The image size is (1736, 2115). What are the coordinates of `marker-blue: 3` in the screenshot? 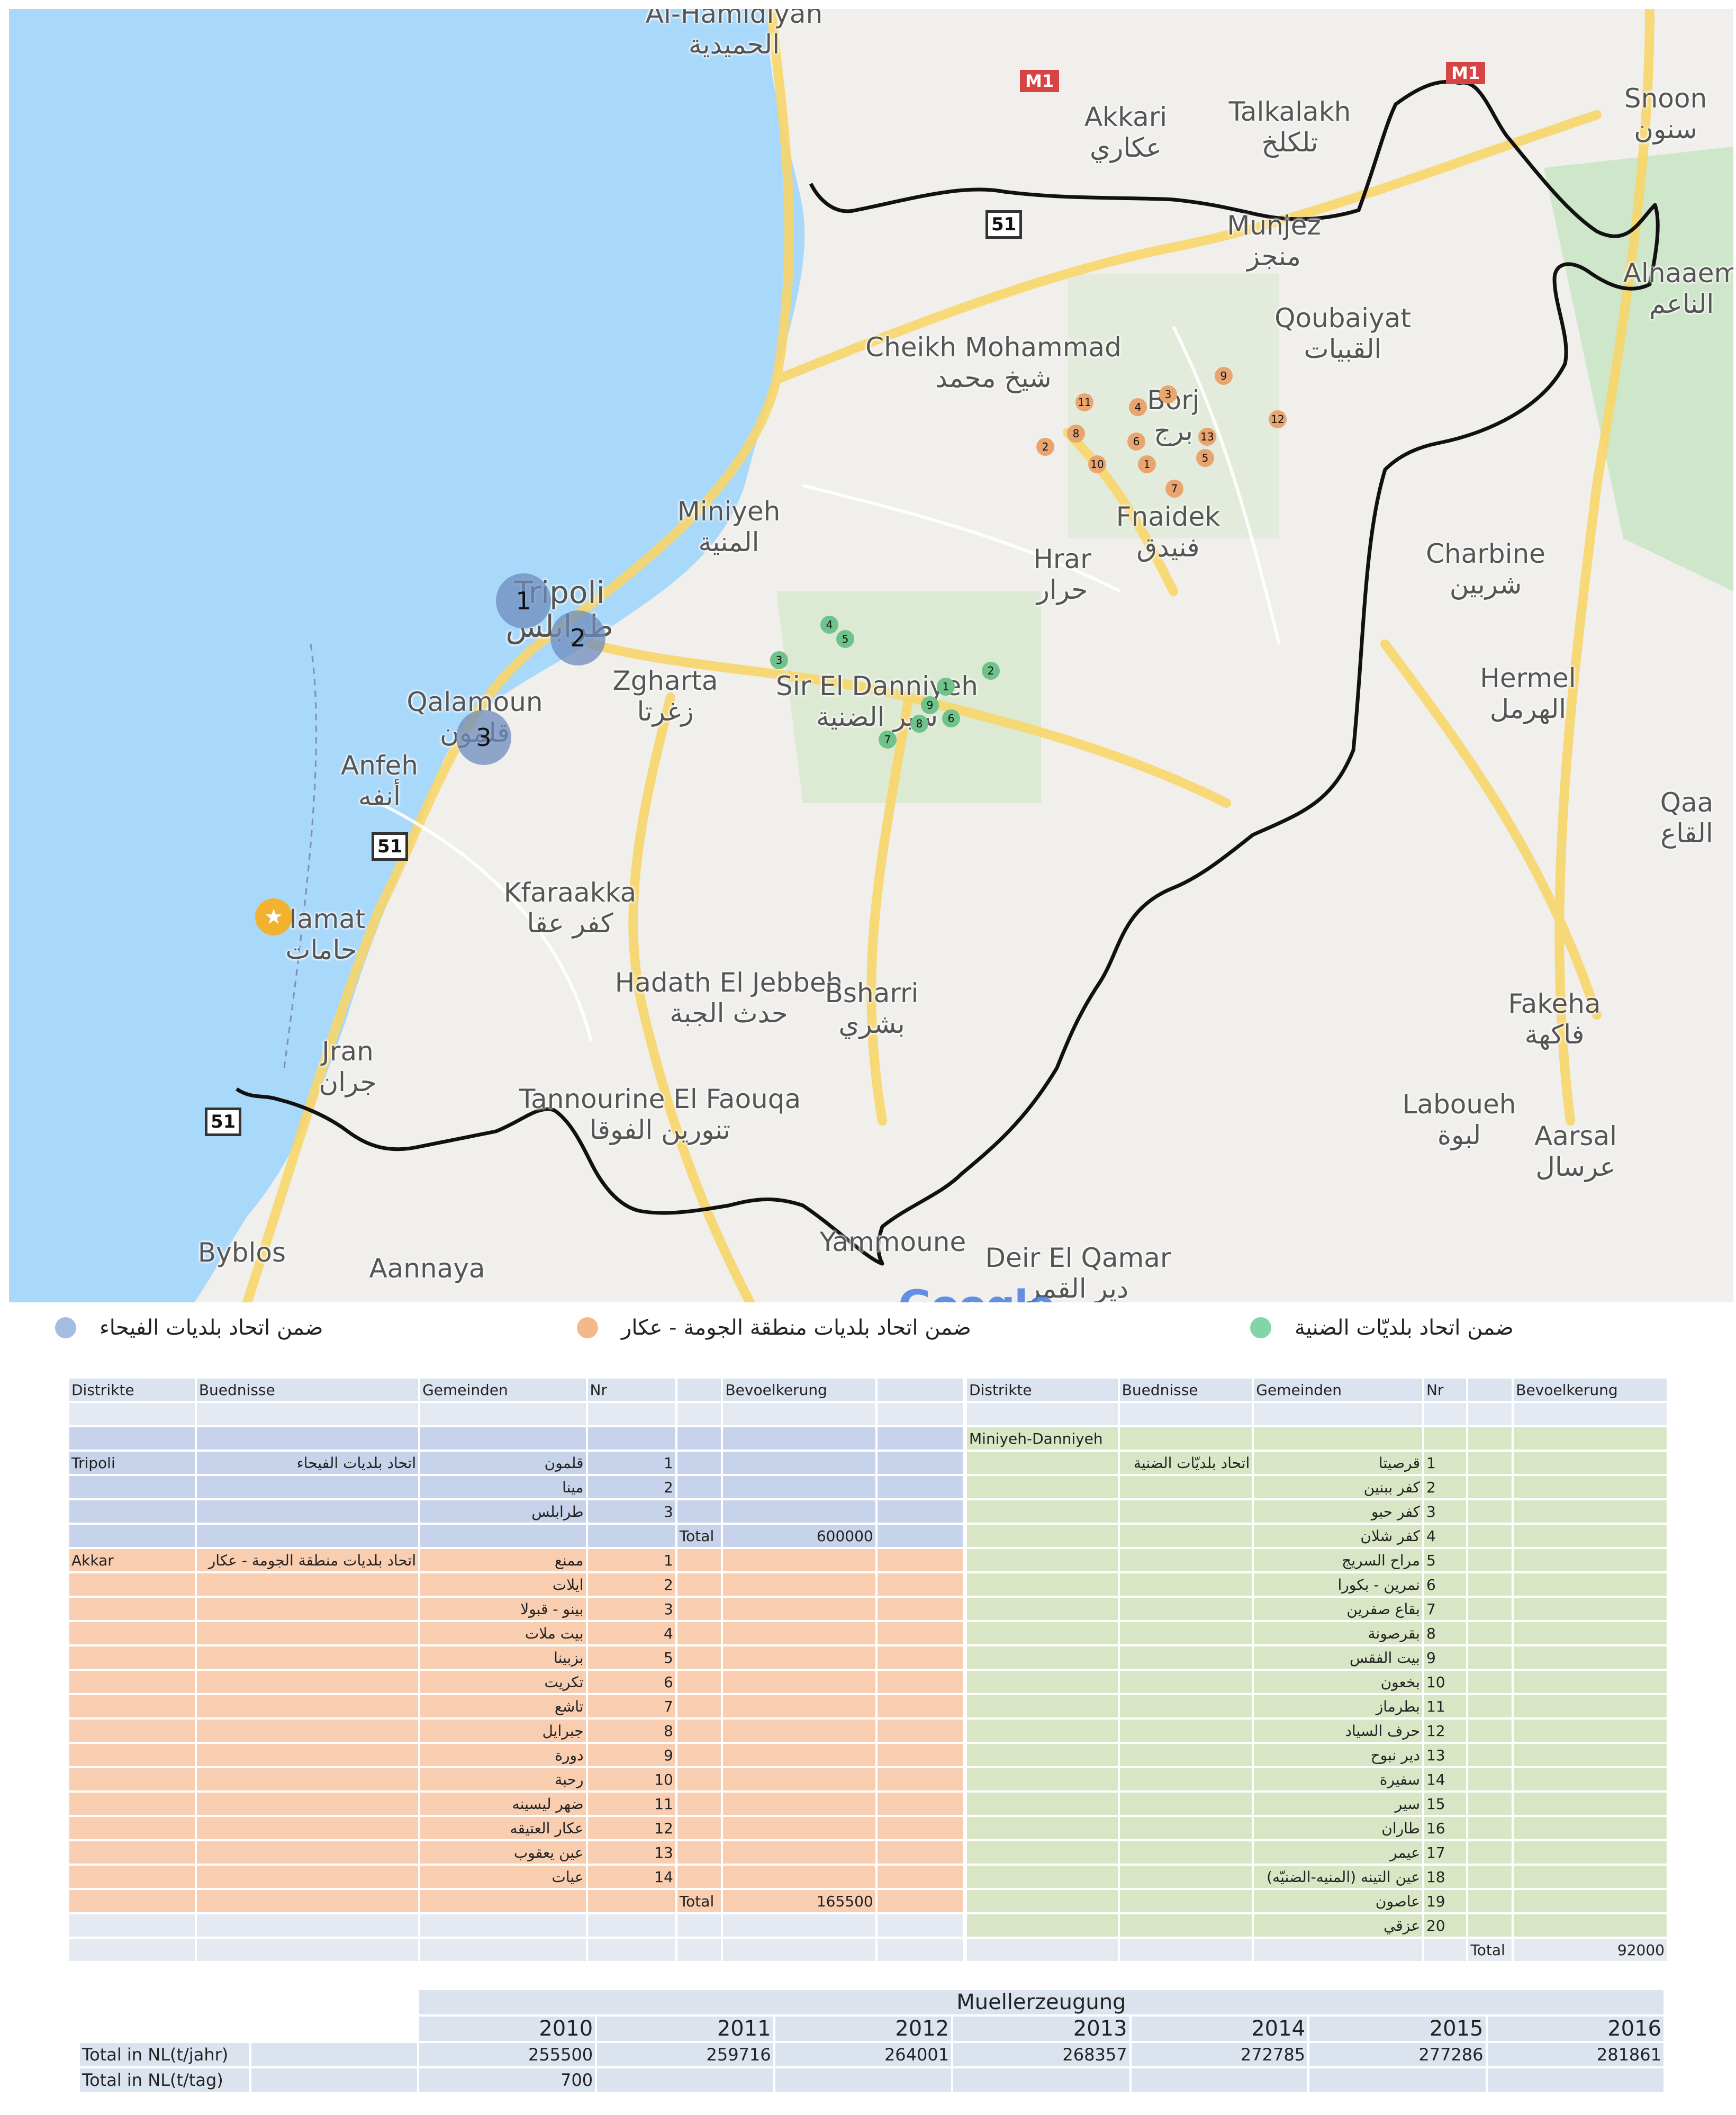 It's located at (484, 737).